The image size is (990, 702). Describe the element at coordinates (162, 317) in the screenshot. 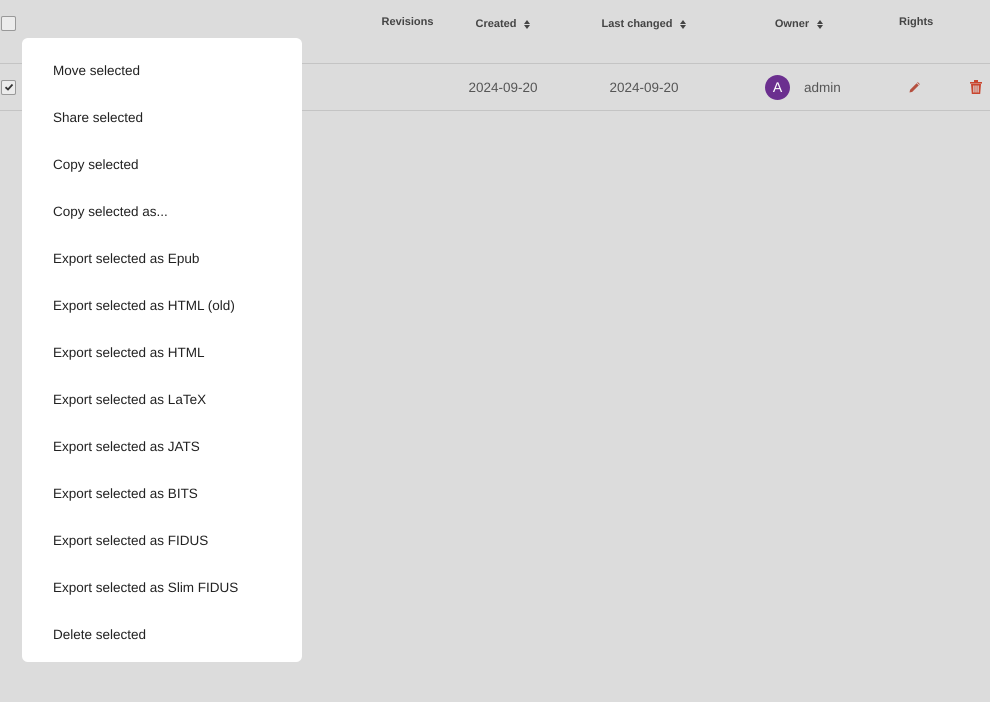

I see `menu-item: Export selected as HTML (old)` at that location.